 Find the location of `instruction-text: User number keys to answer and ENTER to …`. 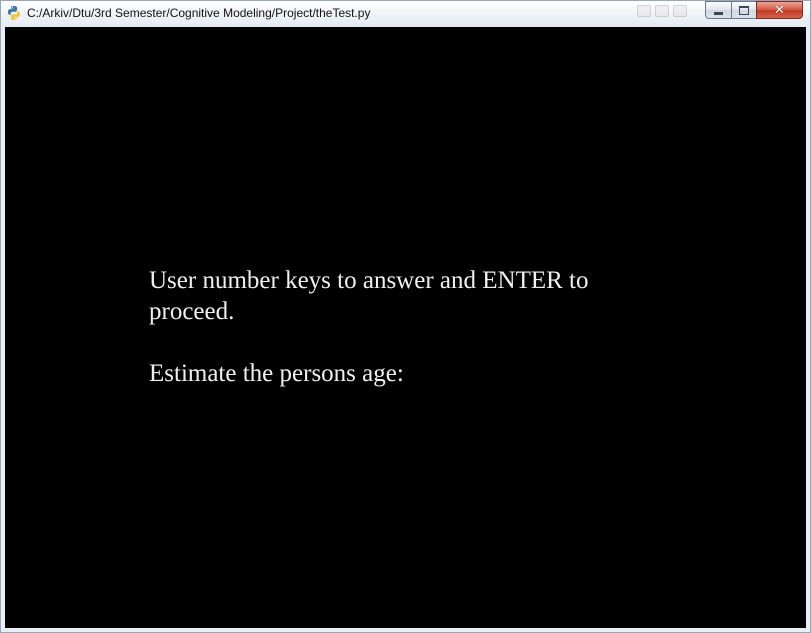

instruction-text: User number keys to answer and ENTER to … is located at coordinates (369, 296).